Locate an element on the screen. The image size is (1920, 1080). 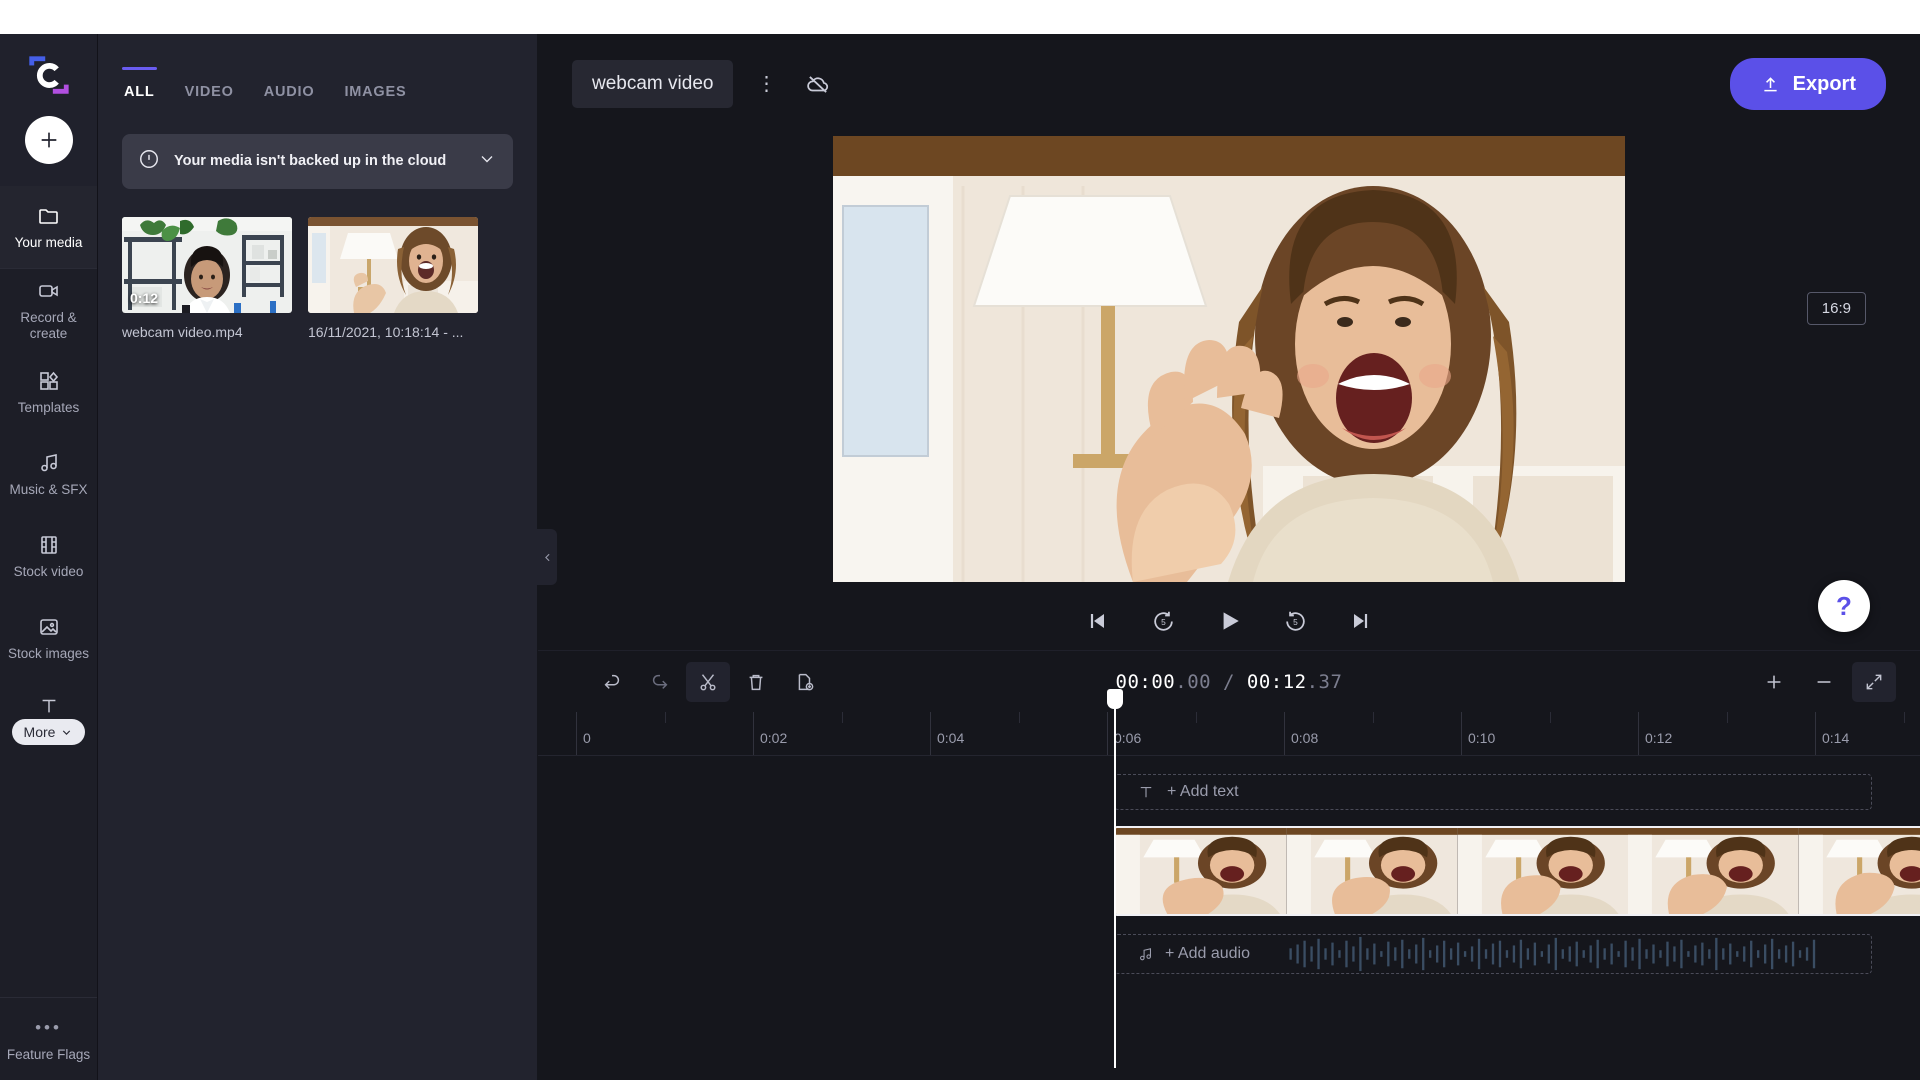
zoom-in-button is located at coordinates (1774, 682).